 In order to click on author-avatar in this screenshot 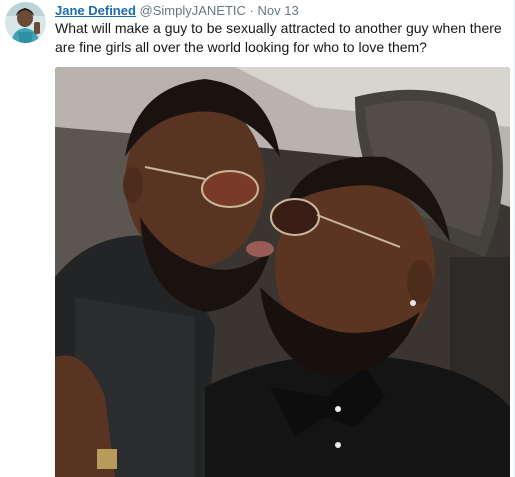, I will do `click(25, 22)`.